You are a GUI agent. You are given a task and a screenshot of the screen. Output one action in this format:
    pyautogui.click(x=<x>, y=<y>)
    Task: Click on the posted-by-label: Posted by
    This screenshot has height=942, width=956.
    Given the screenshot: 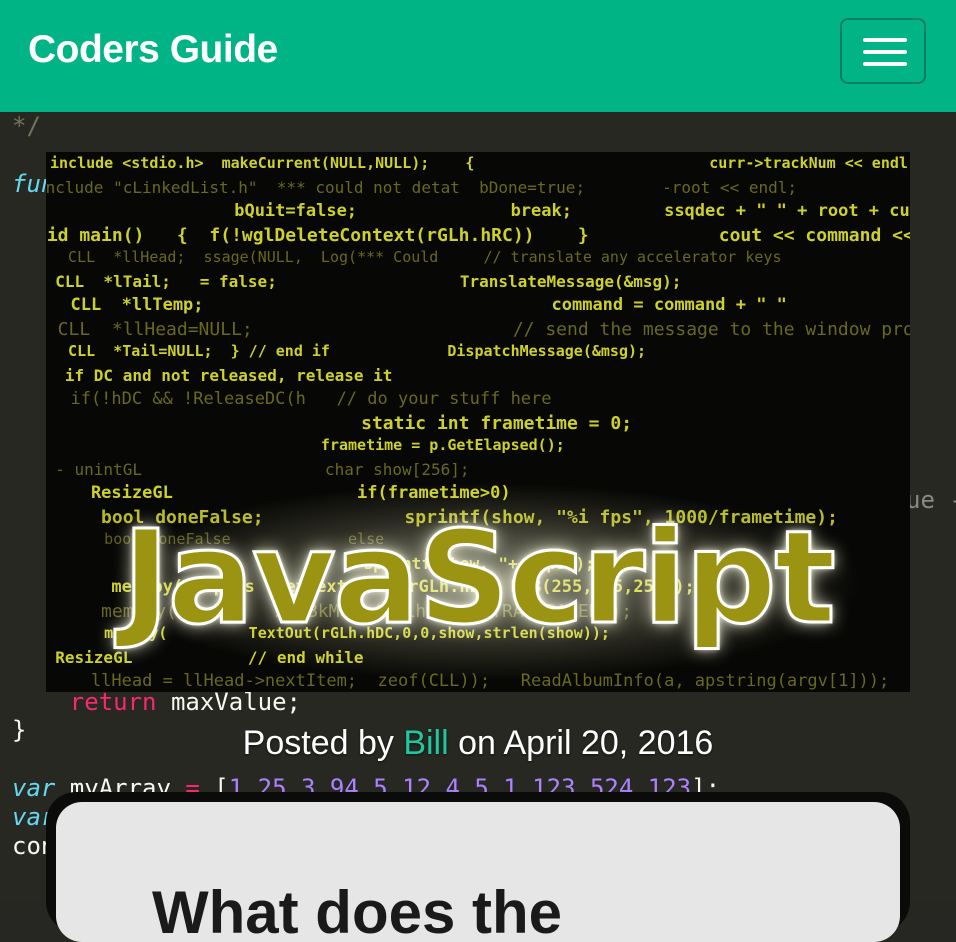 What is the action you would take?
    pyautogui.click(x=323, y=743)
    